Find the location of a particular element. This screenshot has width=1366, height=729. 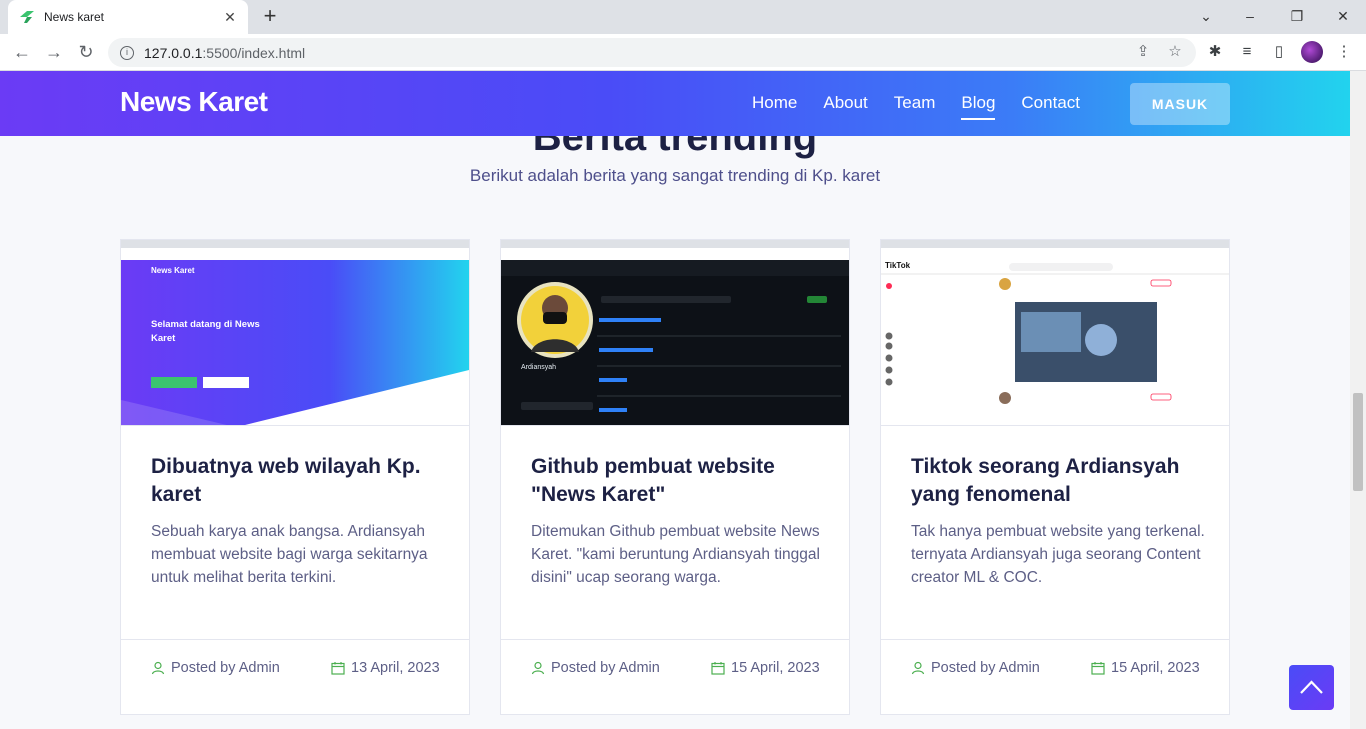

login-button: MASUK is located at coordinates (1180, 104).